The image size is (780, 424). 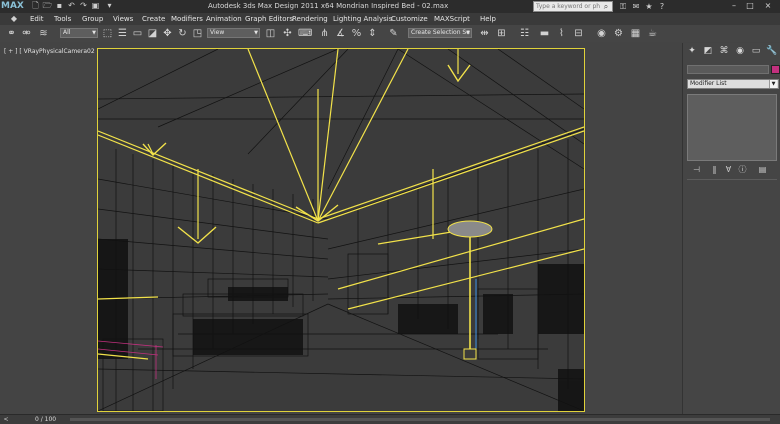 I want to click on undo-icon: ↶, so click(x=71, y=6).